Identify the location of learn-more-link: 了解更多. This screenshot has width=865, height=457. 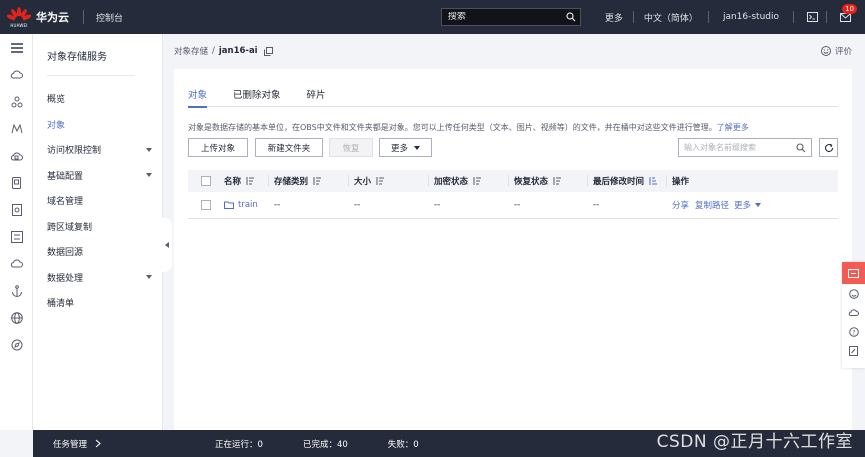
(733, 127).